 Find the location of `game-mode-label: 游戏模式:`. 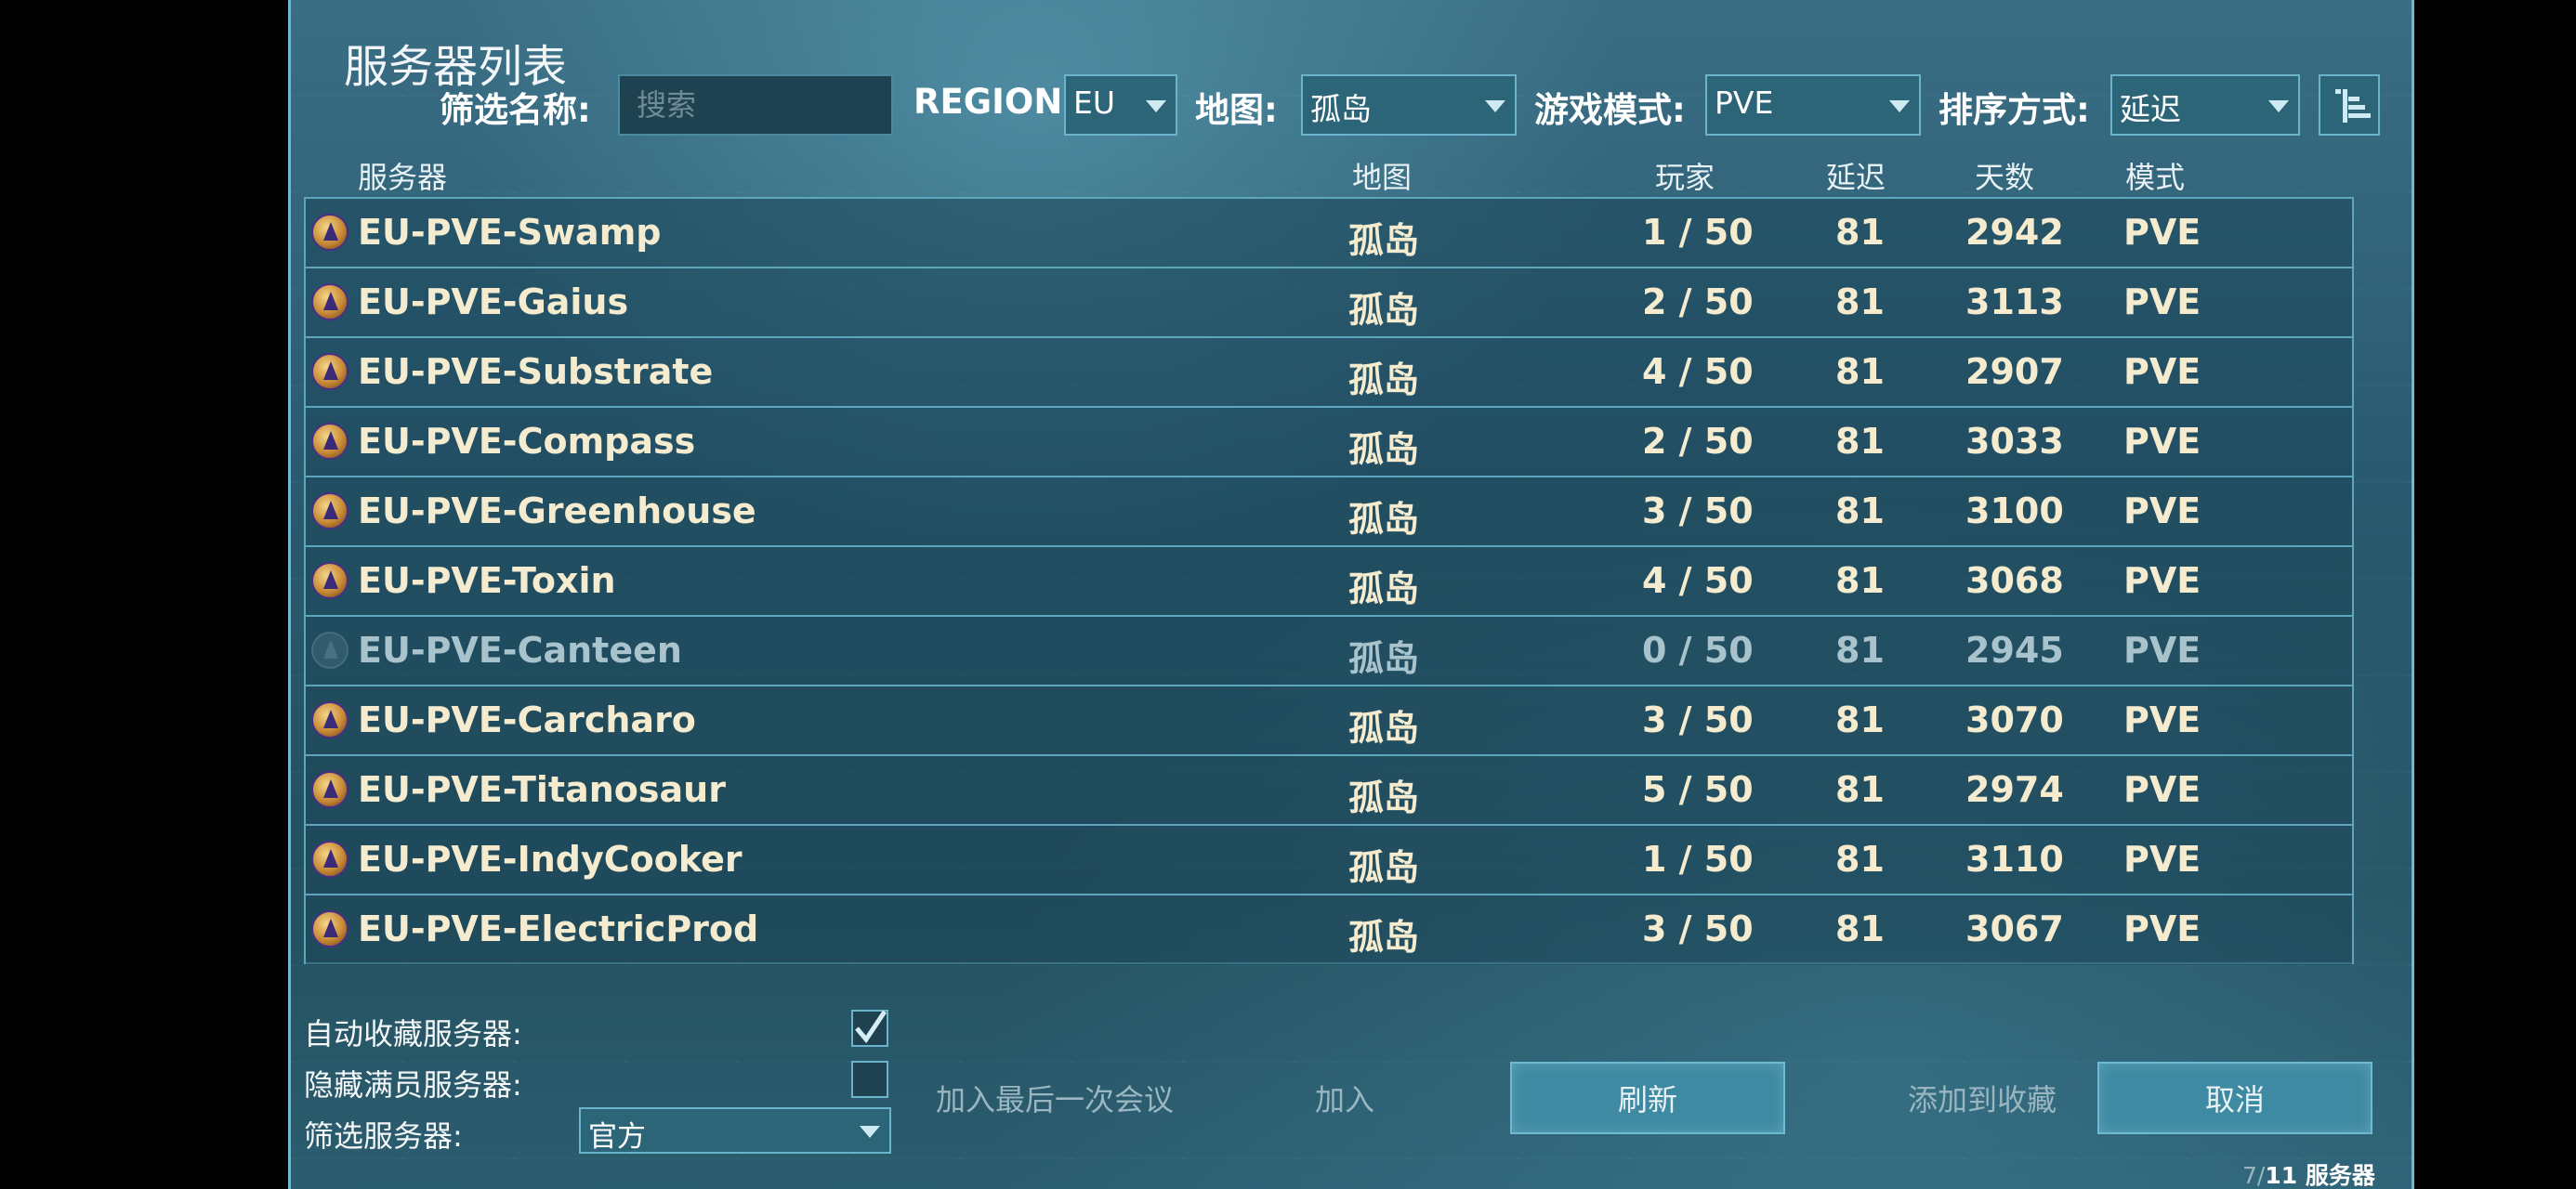

game-mode-label: 游戏模式: is located at coordinates (1610, 110).